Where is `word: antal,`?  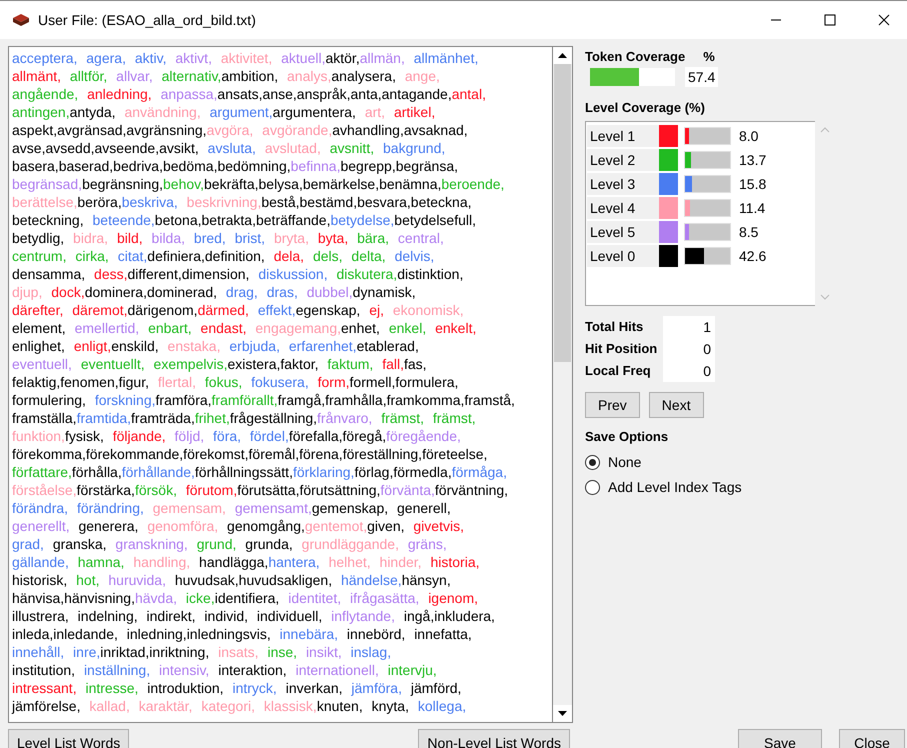 word: antal, is located at coordinates (469, 94).